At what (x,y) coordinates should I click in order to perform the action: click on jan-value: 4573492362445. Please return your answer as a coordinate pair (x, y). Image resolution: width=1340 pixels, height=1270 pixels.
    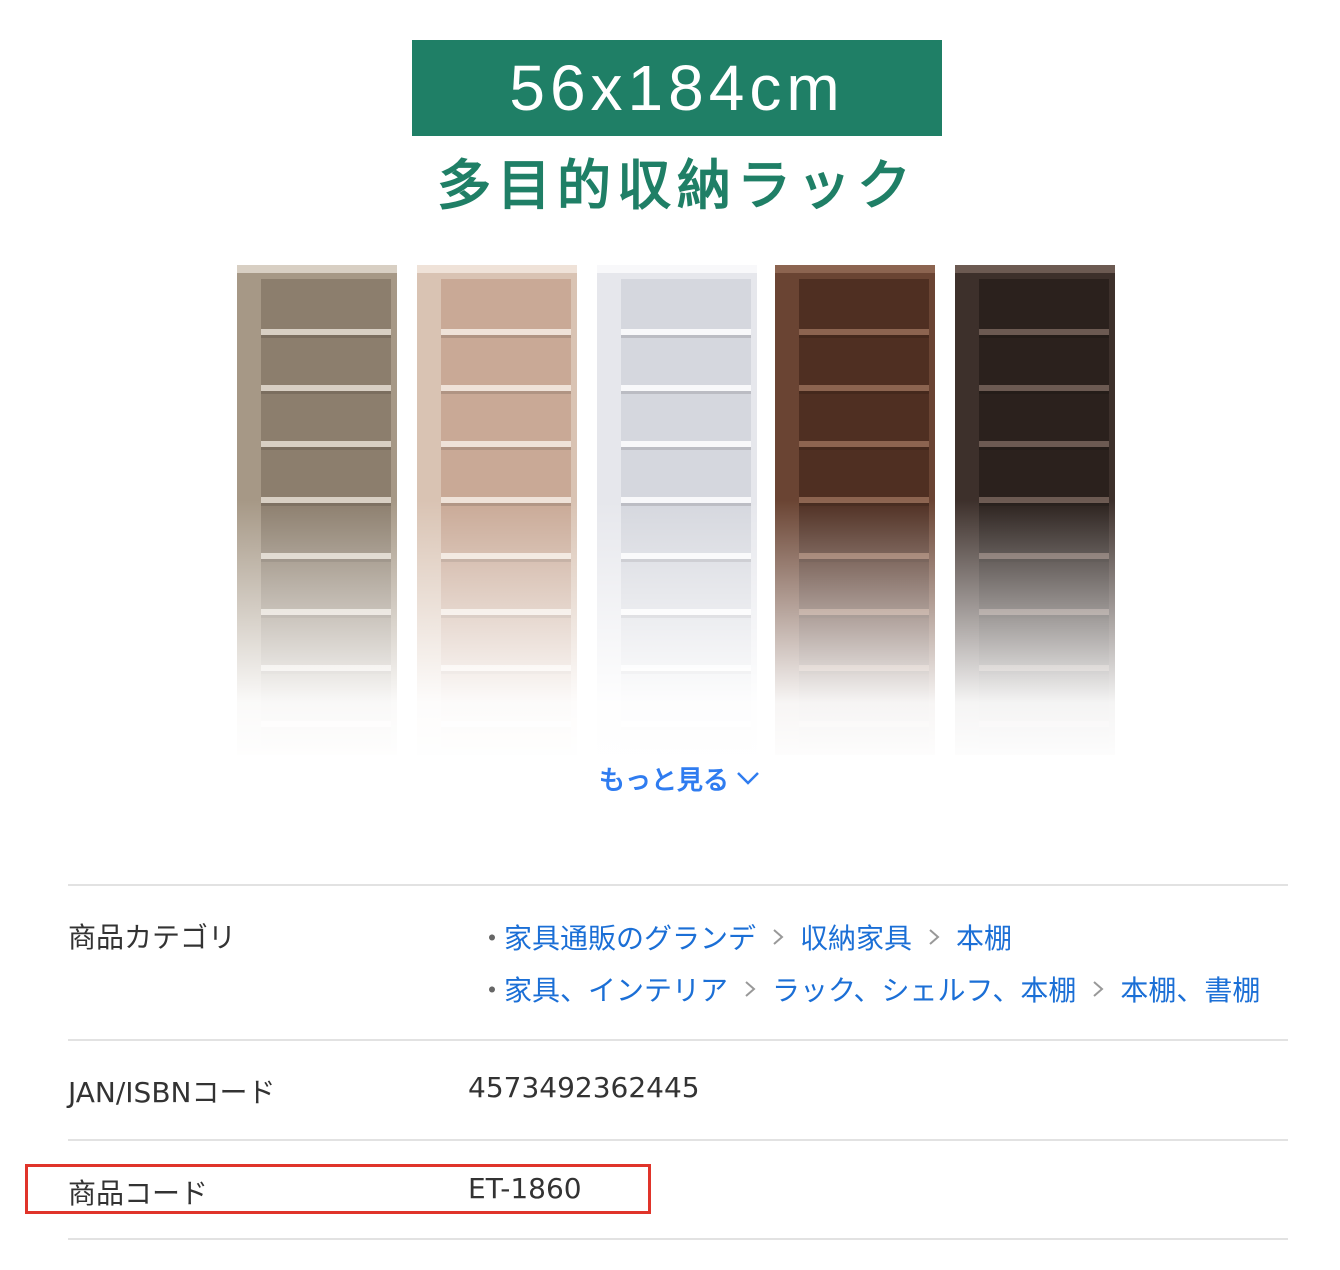
    Looking at the image, I should click on (584, 1087).